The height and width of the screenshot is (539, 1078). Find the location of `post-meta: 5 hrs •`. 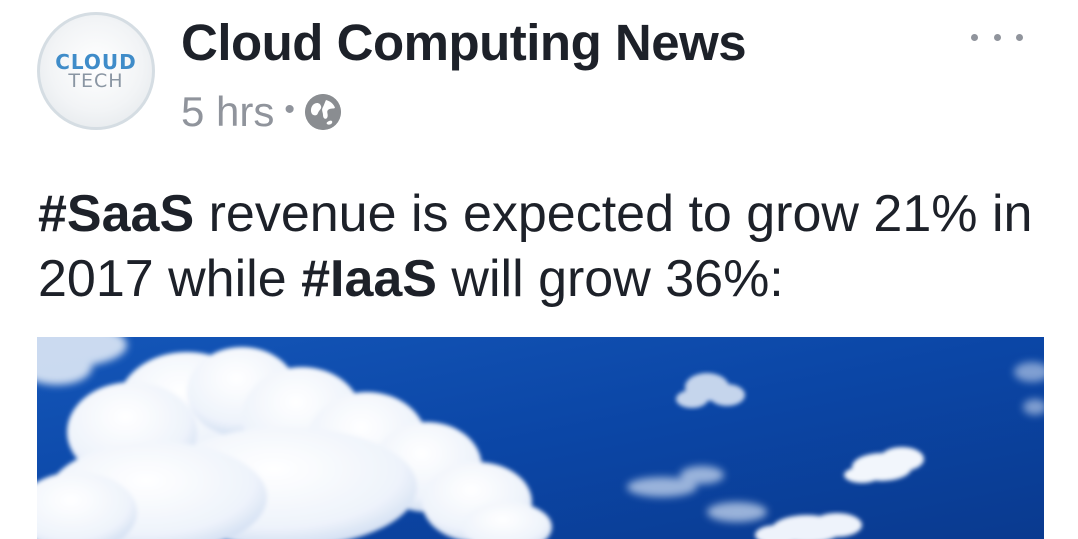

post-meta: 5 hrs • is located at coordinates (261, 112).